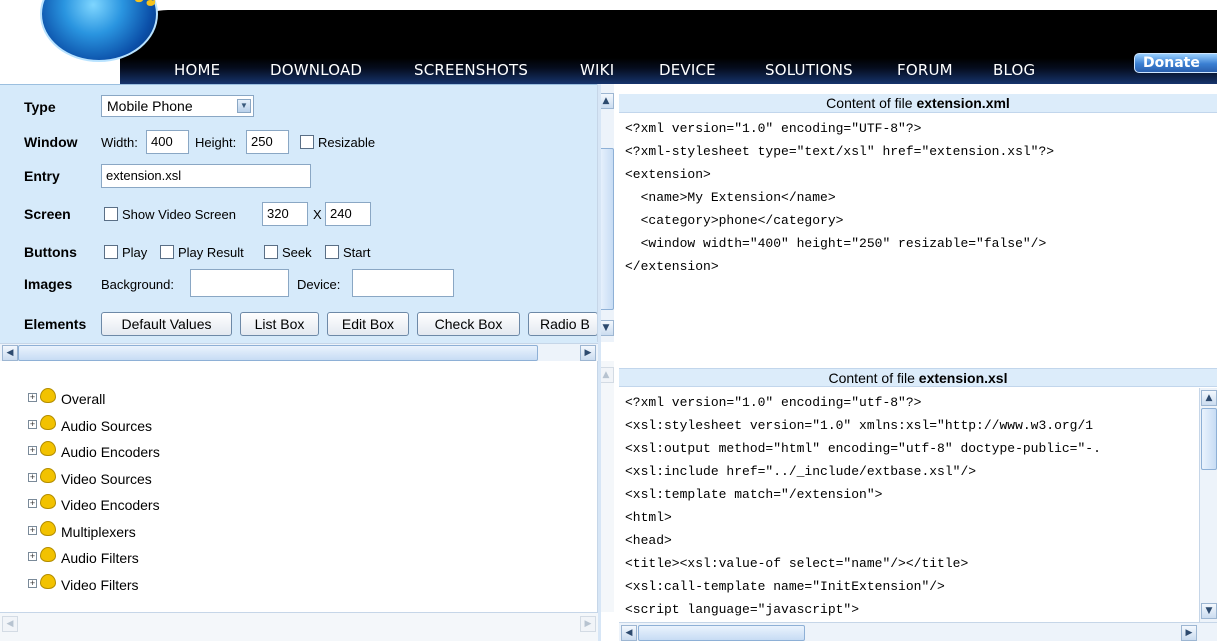  I want to click on xml-line: <category>phone</category>, so click(734, 220).